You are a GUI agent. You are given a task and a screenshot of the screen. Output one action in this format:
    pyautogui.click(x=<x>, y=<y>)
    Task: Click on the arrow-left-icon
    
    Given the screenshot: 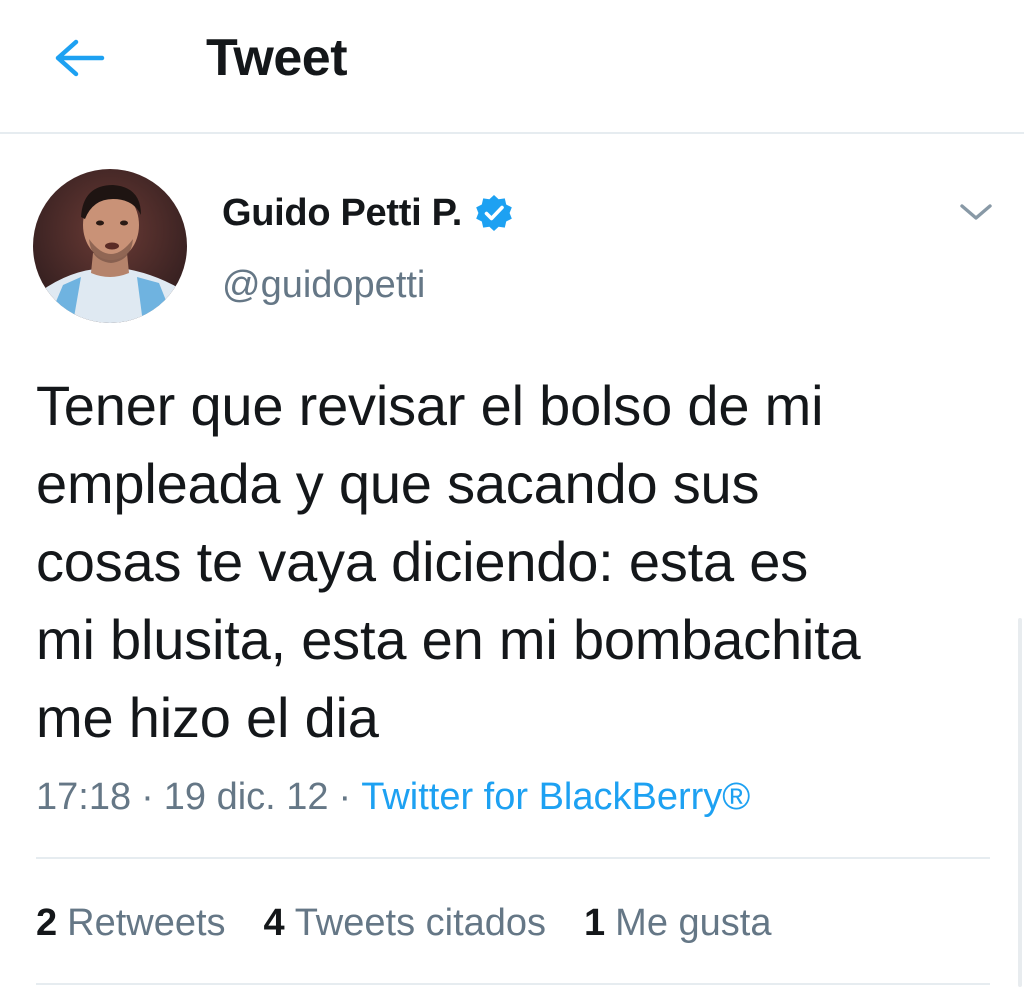 What is the action you would take?
    pyautogui.click(x=80, y=58)
    